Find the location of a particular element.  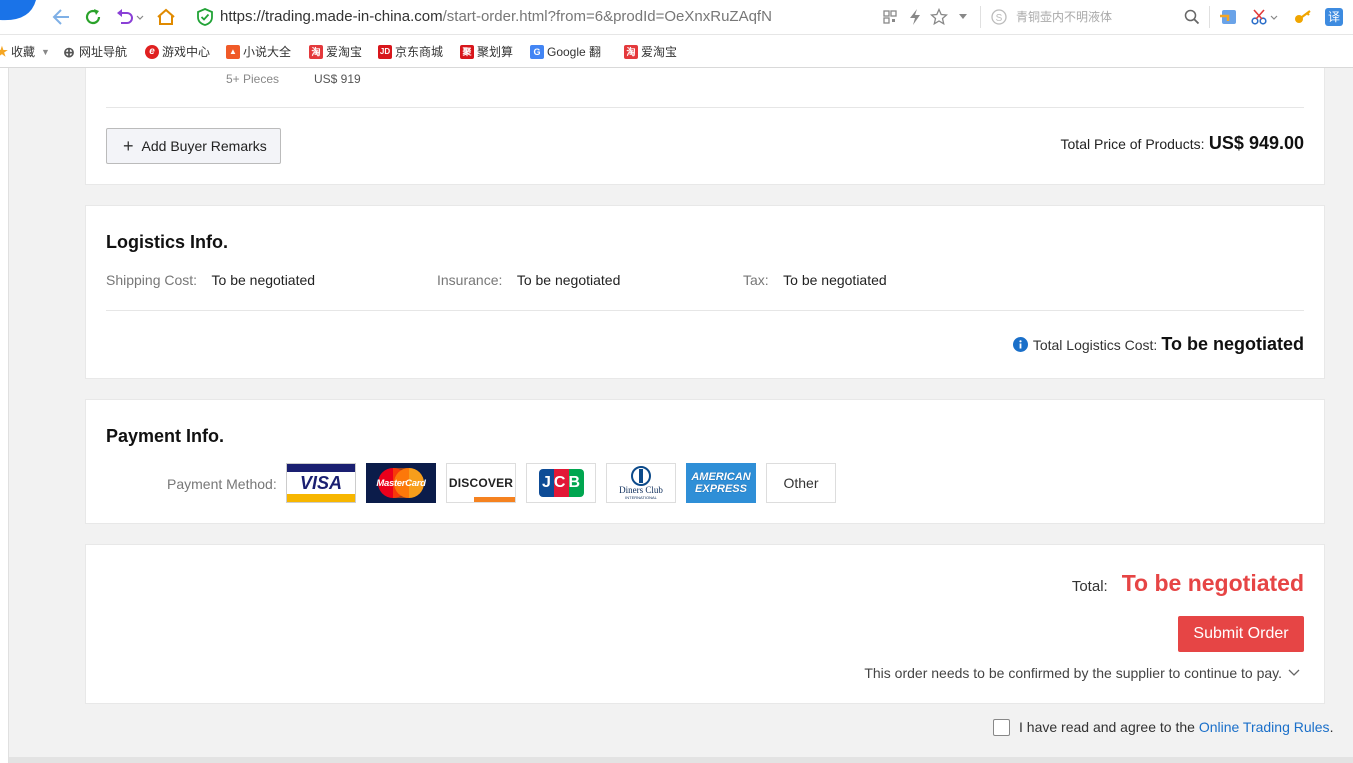

total-logistics-label: Total Logistics Cost: is located at coordinates (1095, 344).